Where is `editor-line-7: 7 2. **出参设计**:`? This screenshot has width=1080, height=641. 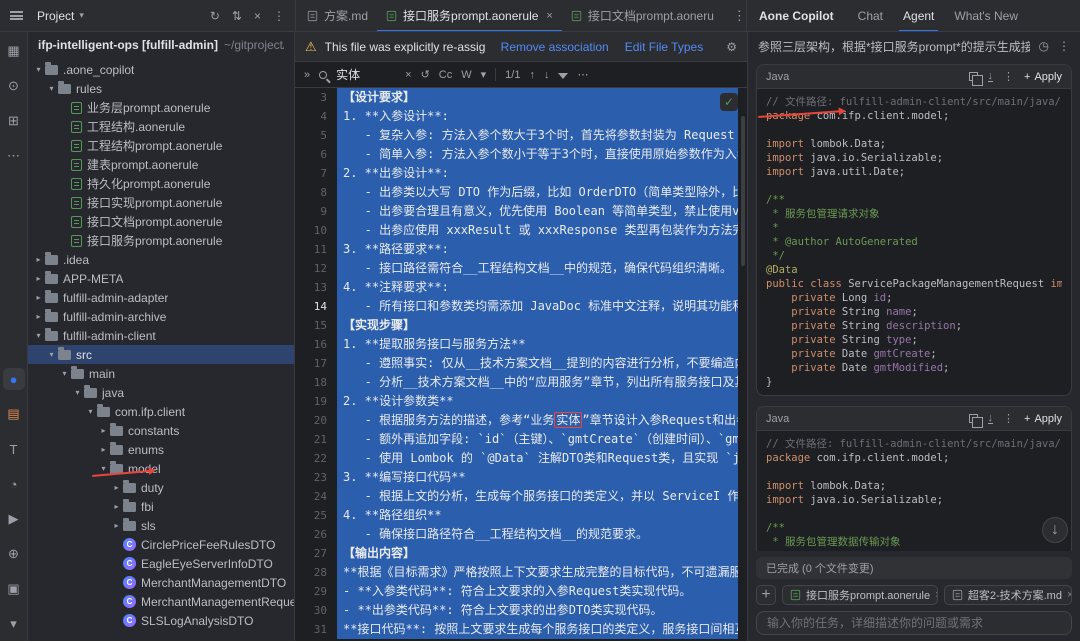
editor-line-7: 7 2. **出参设计**: is located at coordinates (521, 173).